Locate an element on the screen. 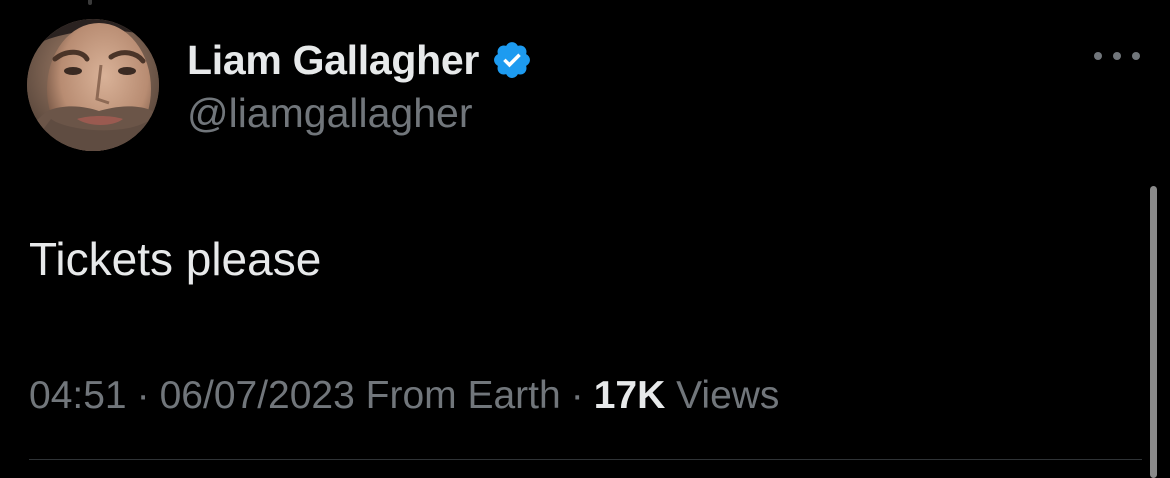  author-handle: @liamgallagher is located at coordinates (329, 113).